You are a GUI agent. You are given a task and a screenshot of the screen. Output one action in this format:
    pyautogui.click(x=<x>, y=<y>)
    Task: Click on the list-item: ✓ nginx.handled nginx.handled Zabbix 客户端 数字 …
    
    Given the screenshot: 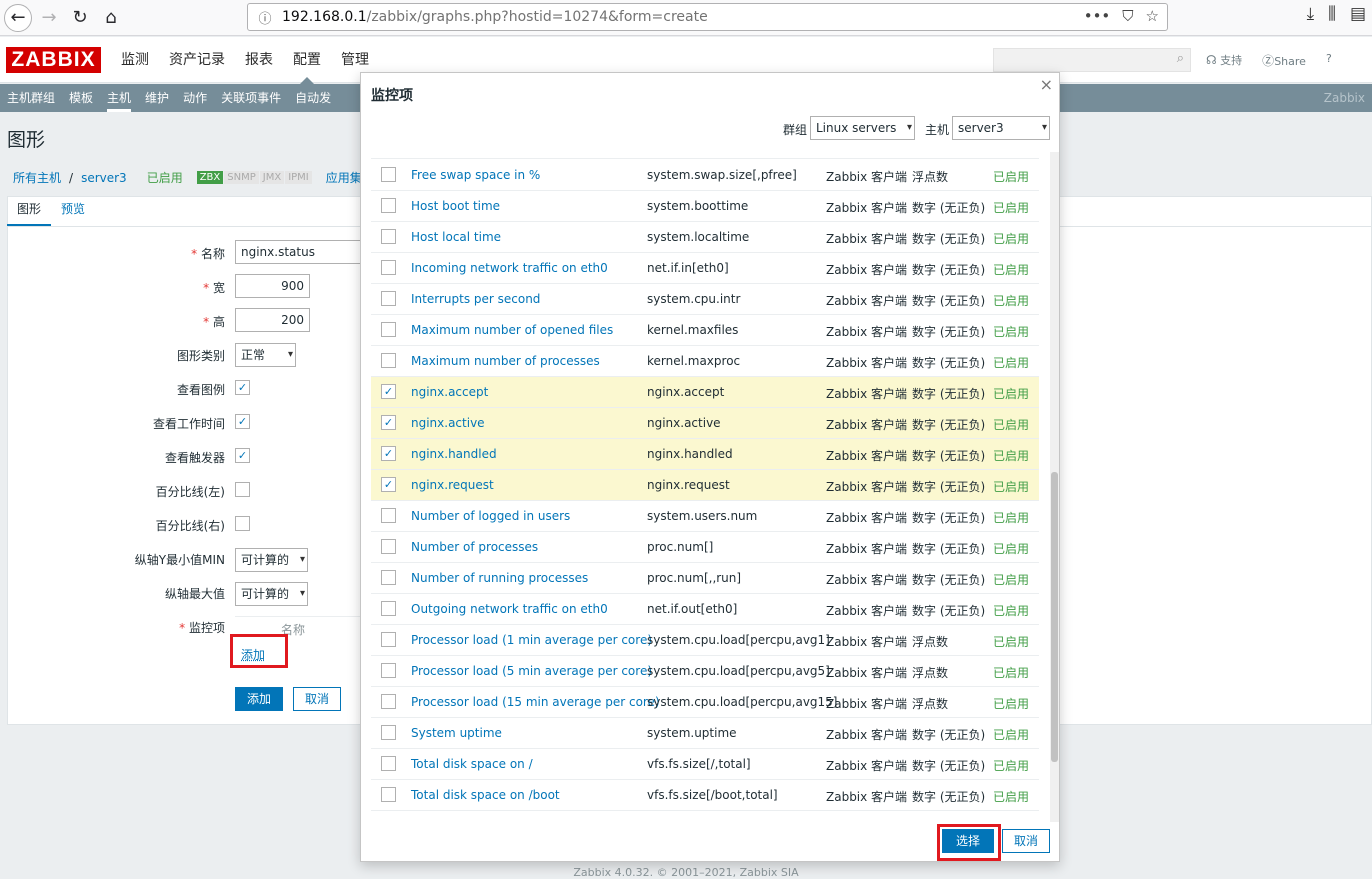 What is the action you would take?
    pyautogui.click(x=705, y=454)
    